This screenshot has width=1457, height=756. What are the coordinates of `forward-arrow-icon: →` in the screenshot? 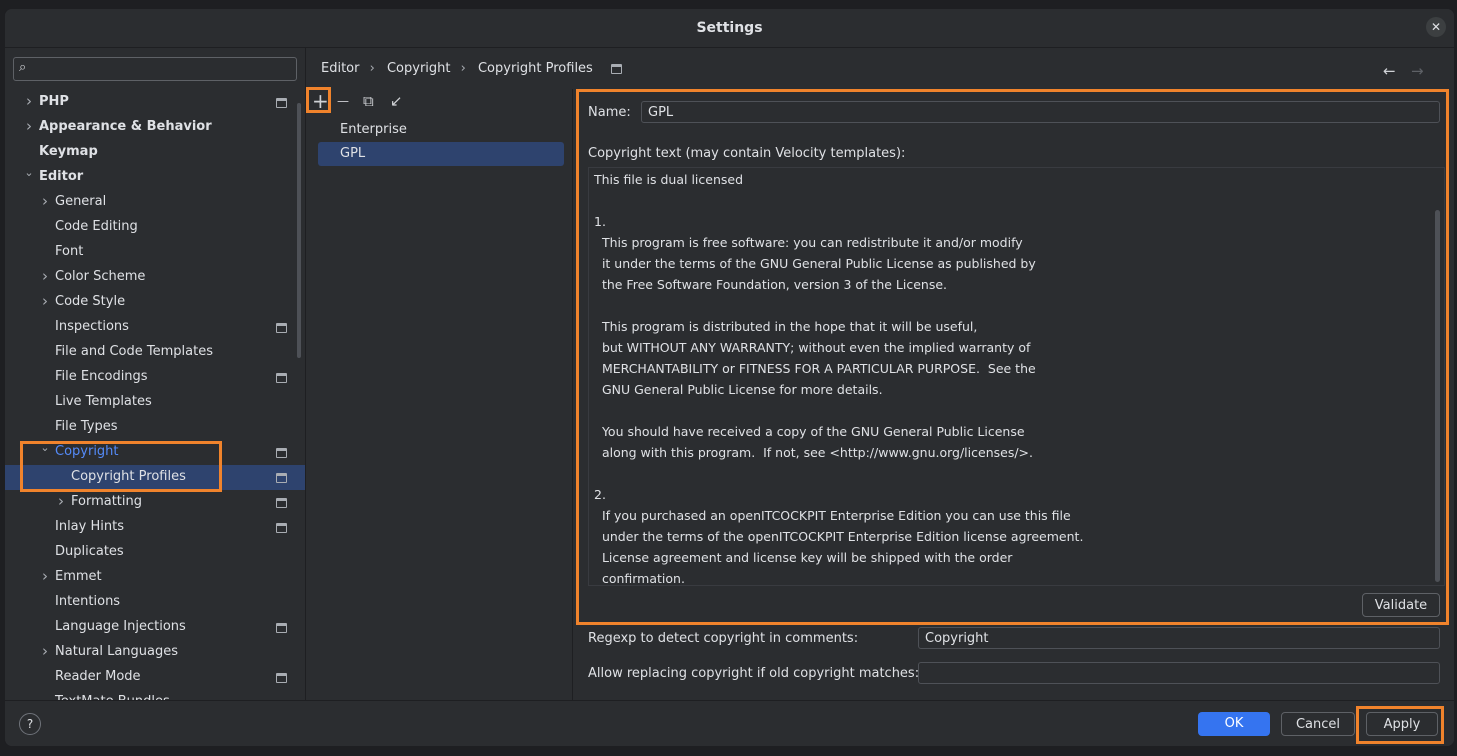 It's located at (1417, 71).